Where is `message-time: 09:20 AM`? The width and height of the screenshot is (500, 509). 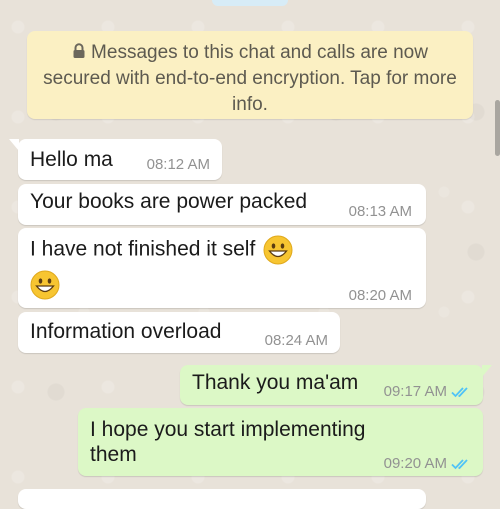 message-time: 09:20 AM is located at coordinates (415, 463).